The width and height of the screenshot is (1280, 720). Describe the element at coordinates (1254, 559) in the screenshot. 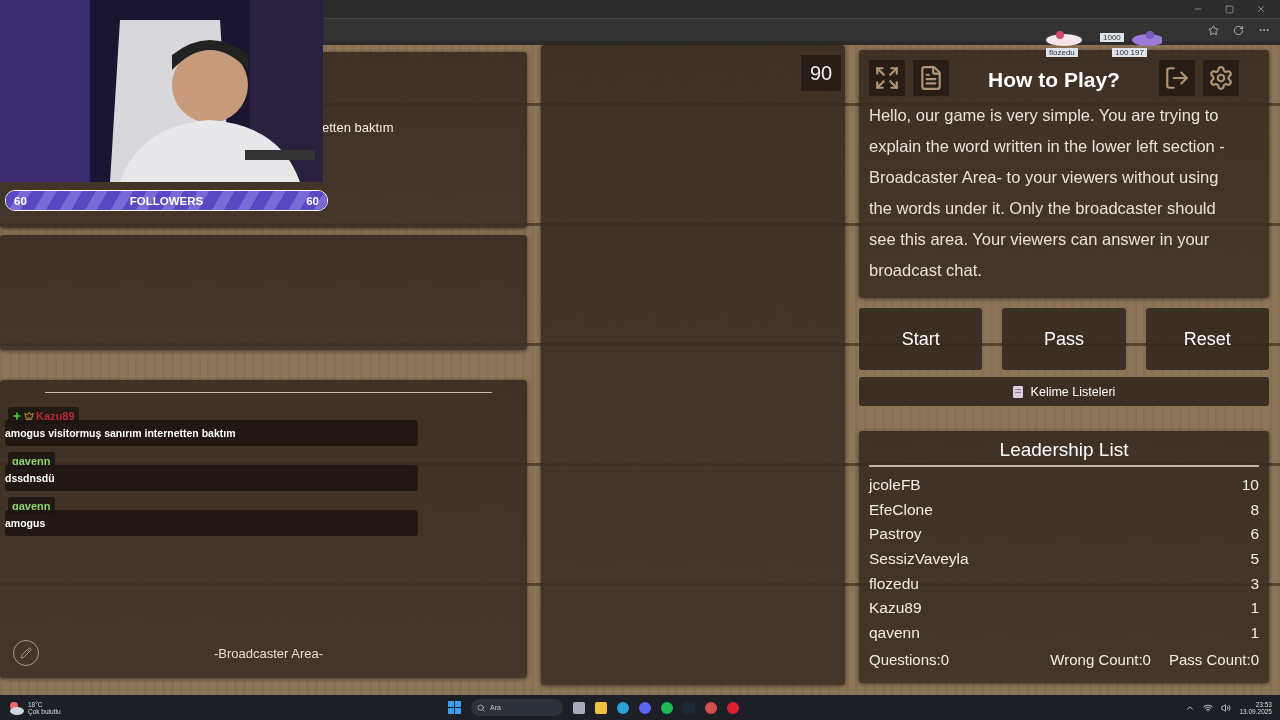

I see `player-score: 5` at that location.